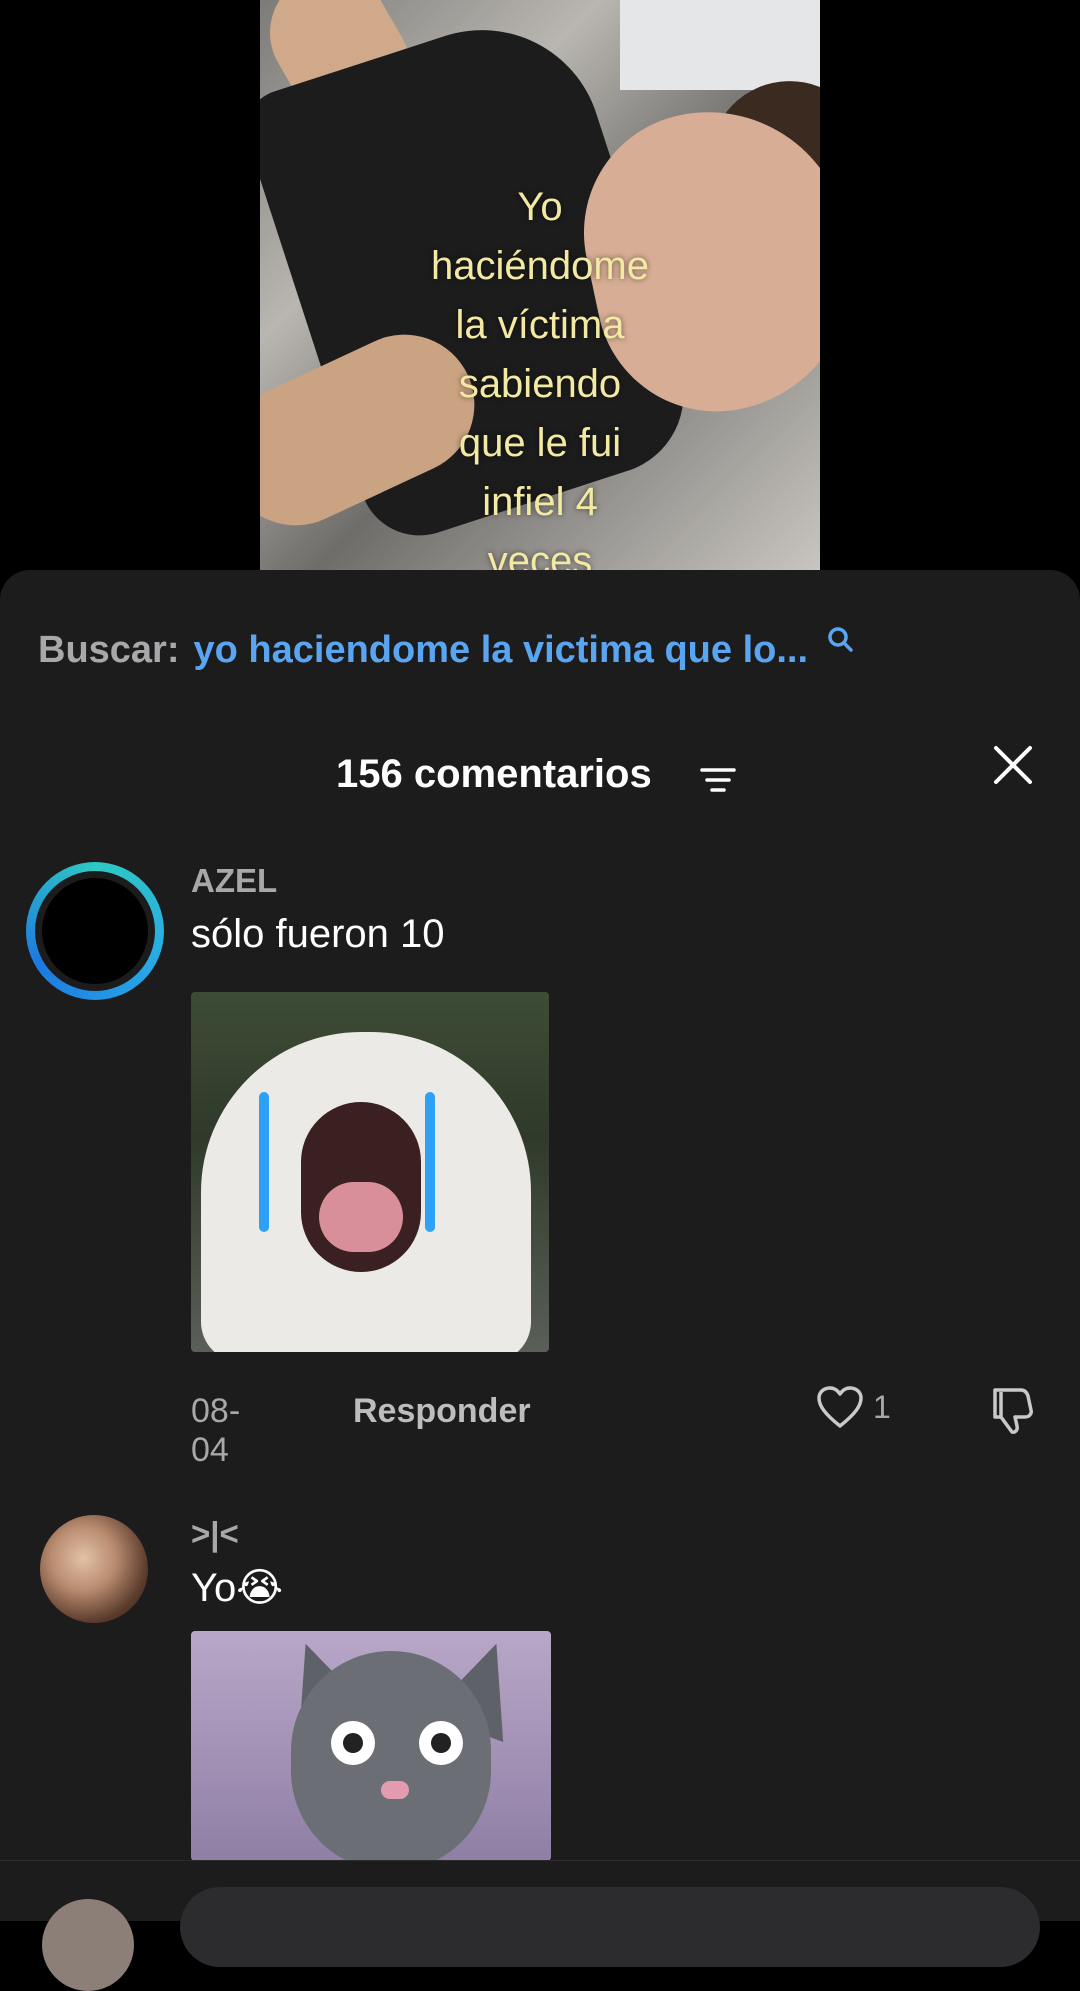 The height and width of the screenshot is (1991, 1080). I want to click on search-icon, so click(840, 641).